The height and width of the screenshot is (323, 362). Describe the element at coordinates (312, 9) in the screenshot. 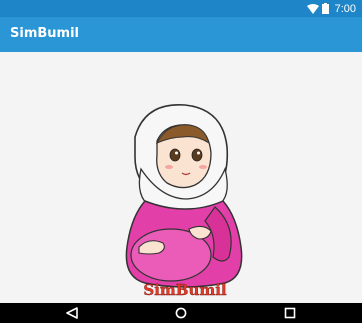

I see `wifi-icon` at that location.